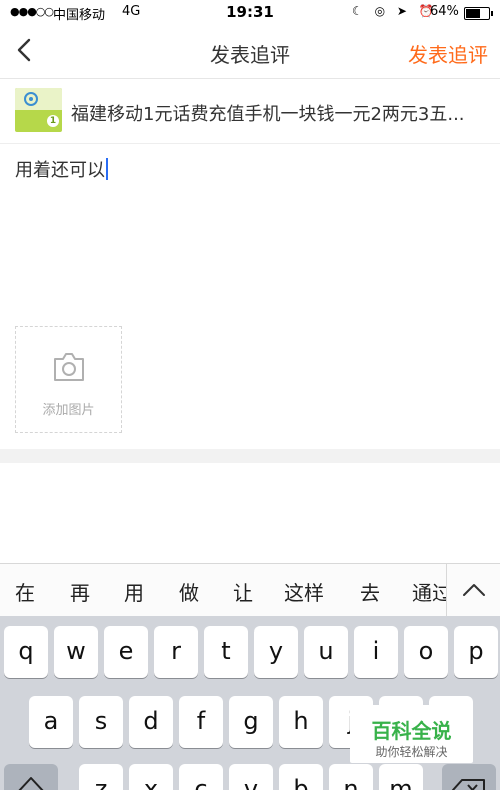 The width and height of the screenshot is (500, 790). I want to click on watermark-subtitle: 助你轻松解决, so click(411, 752).